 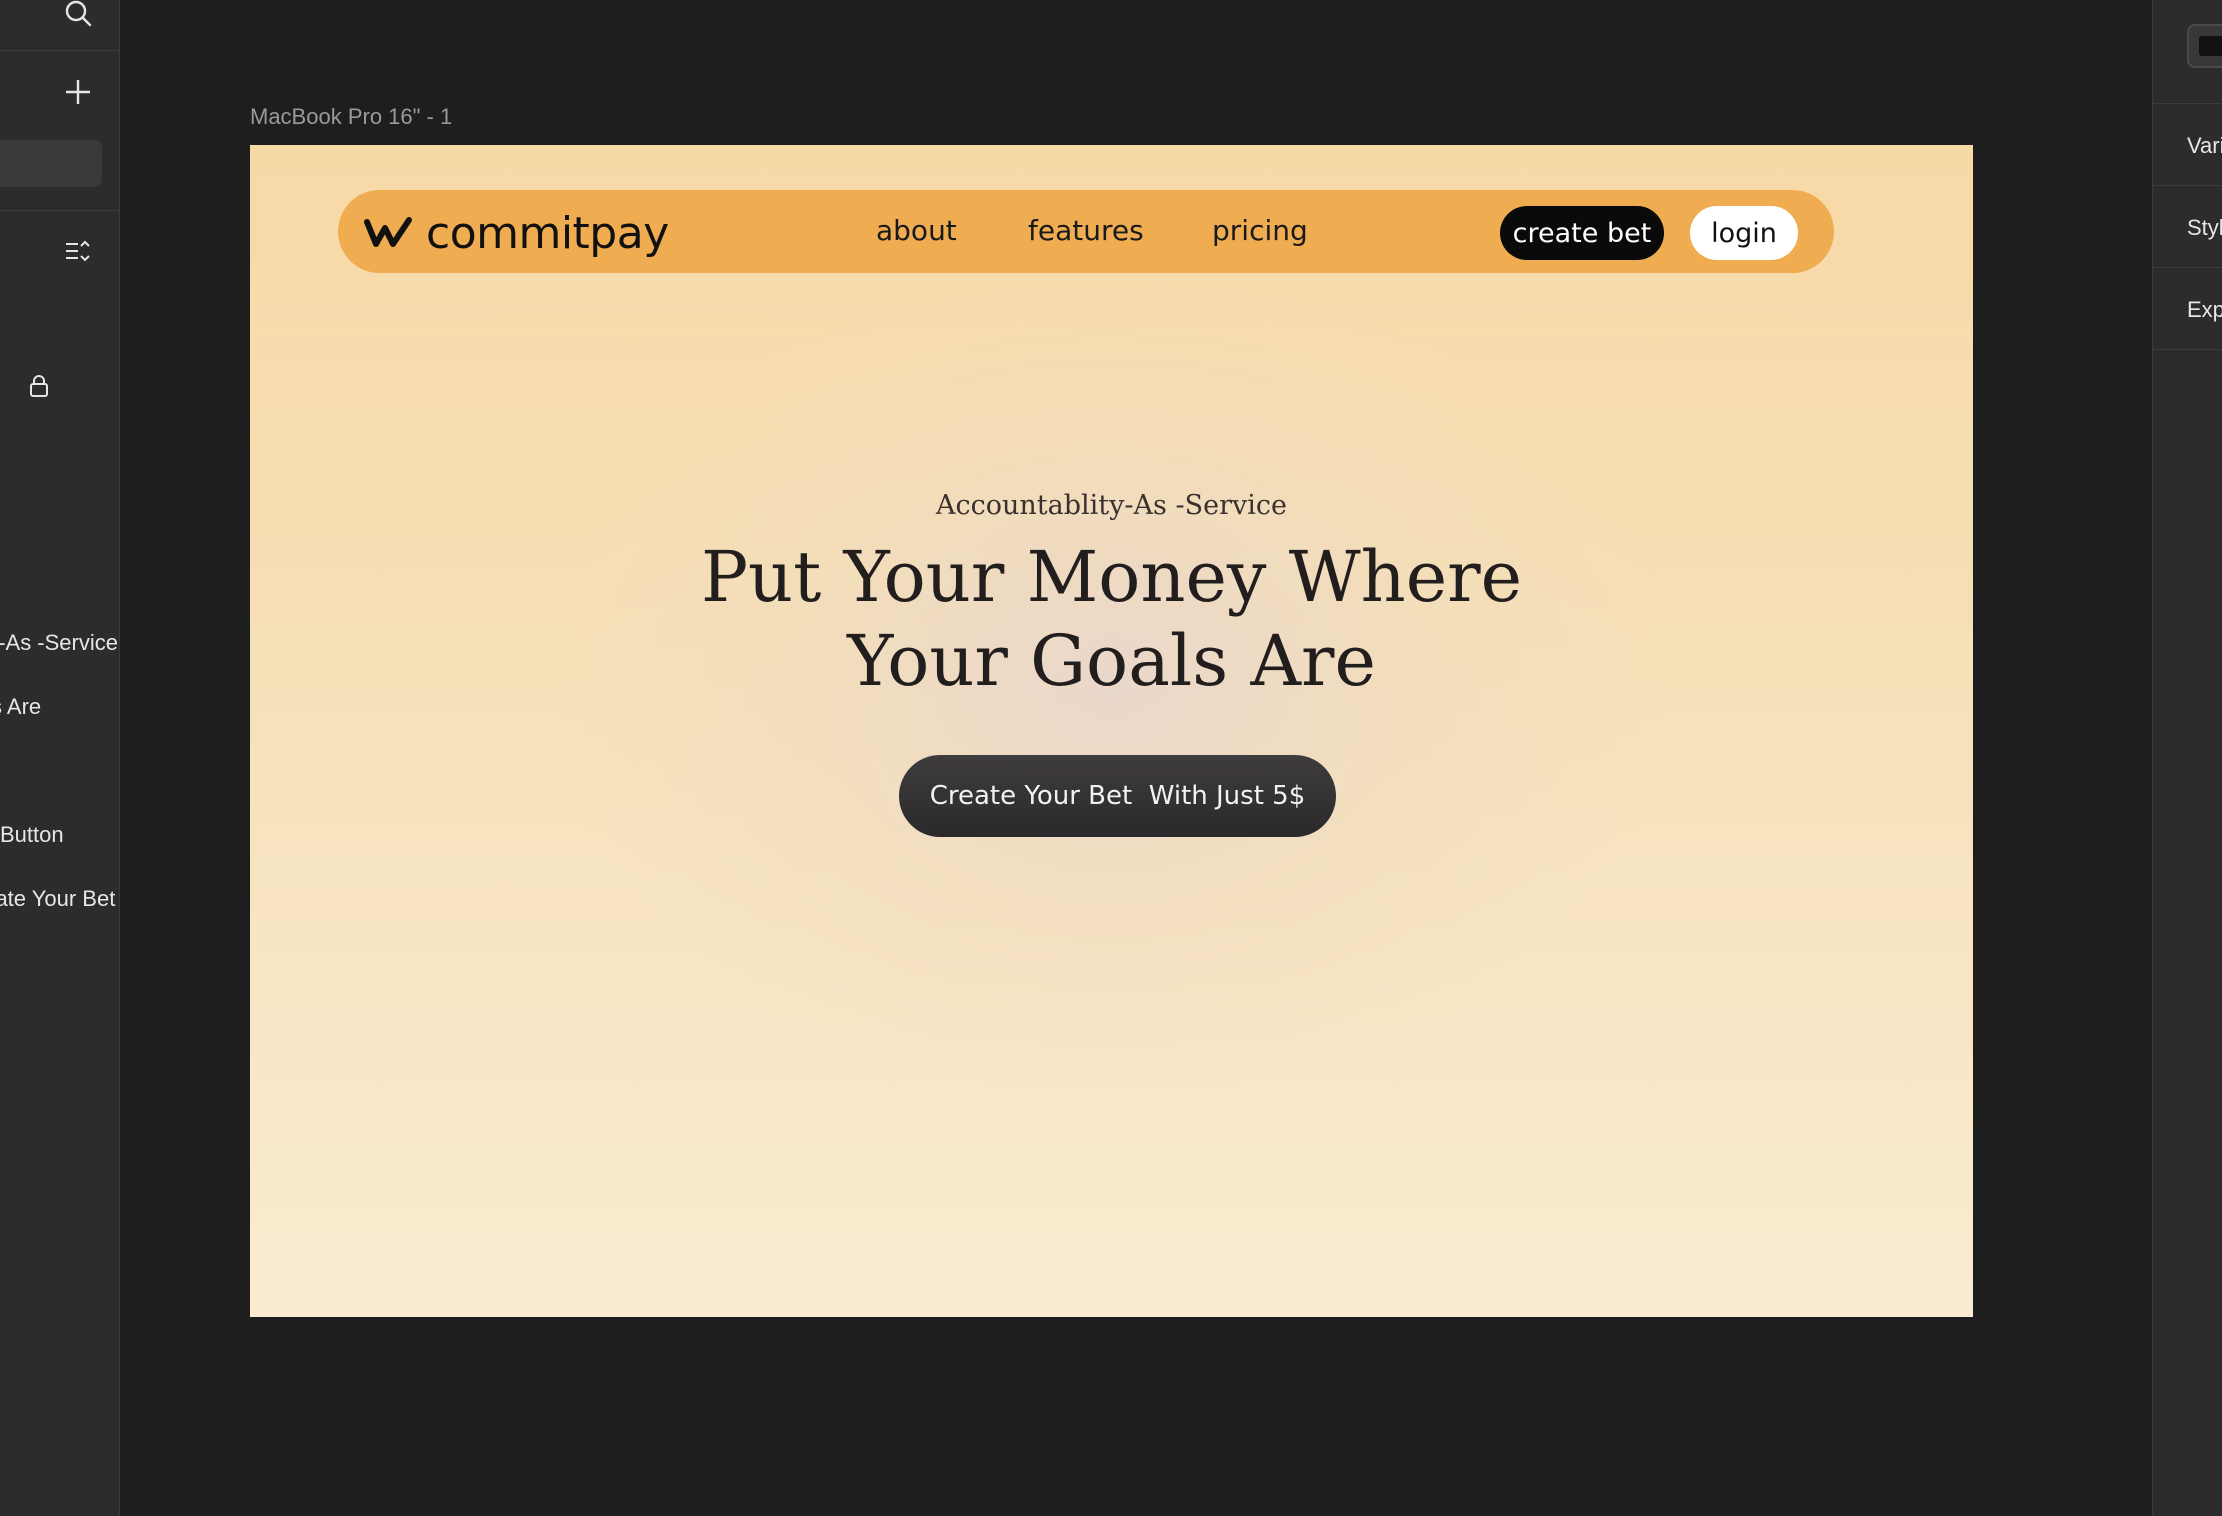 What do you see at coordinates (916, 230) in the screenshot?
I see `nav-link-about: about` at bounding box center [916, 230].